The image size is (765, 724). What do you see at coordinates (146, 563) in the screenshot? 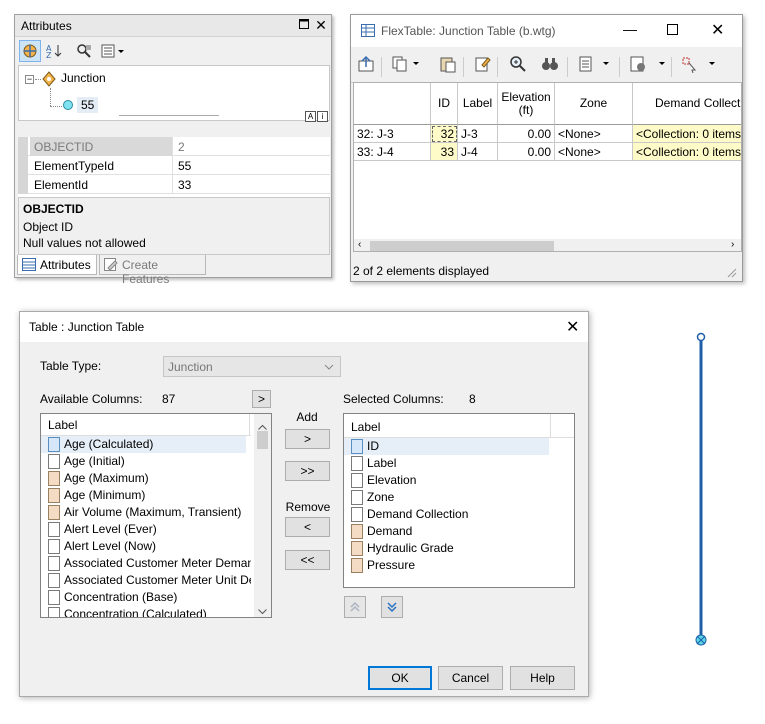
I see `list-item: Associated Customer Meter Demands` at bounding box center [146, 563].